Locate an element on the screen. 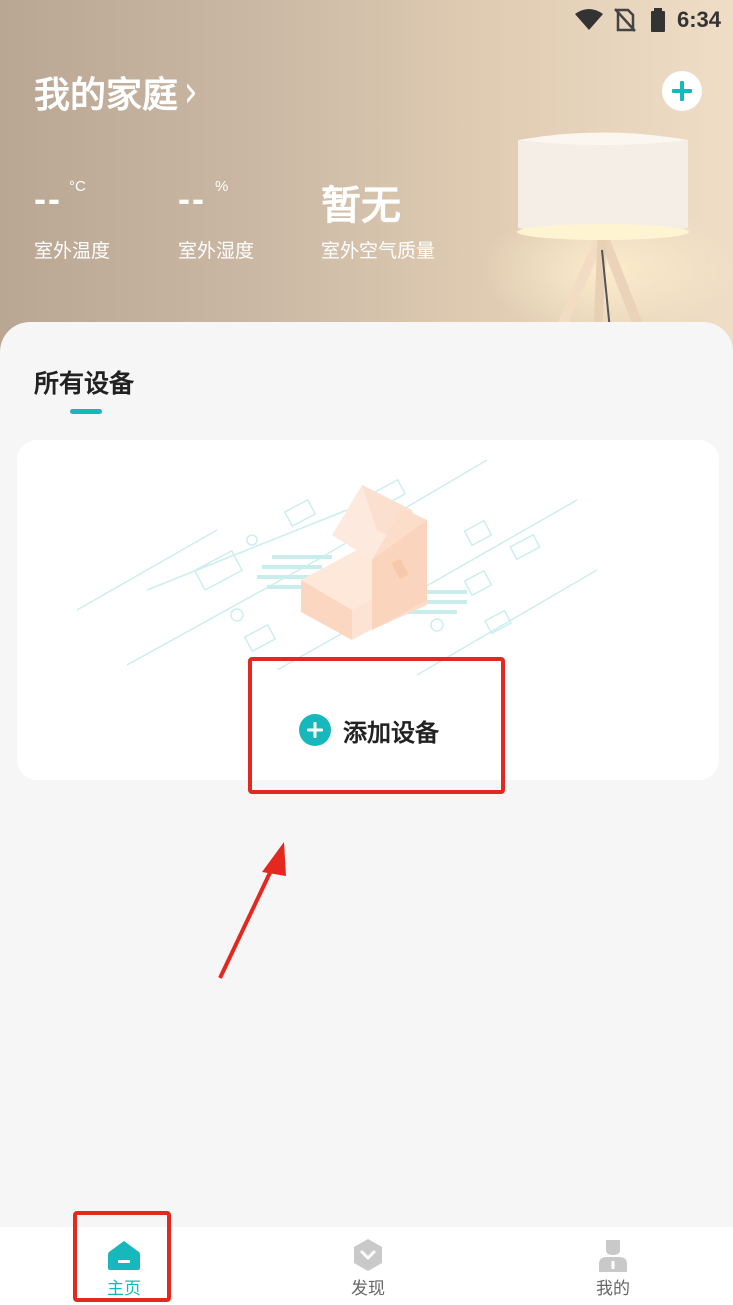  outdoor-humidity: -- % 室外湿度 is located at coordinates (216, 220).